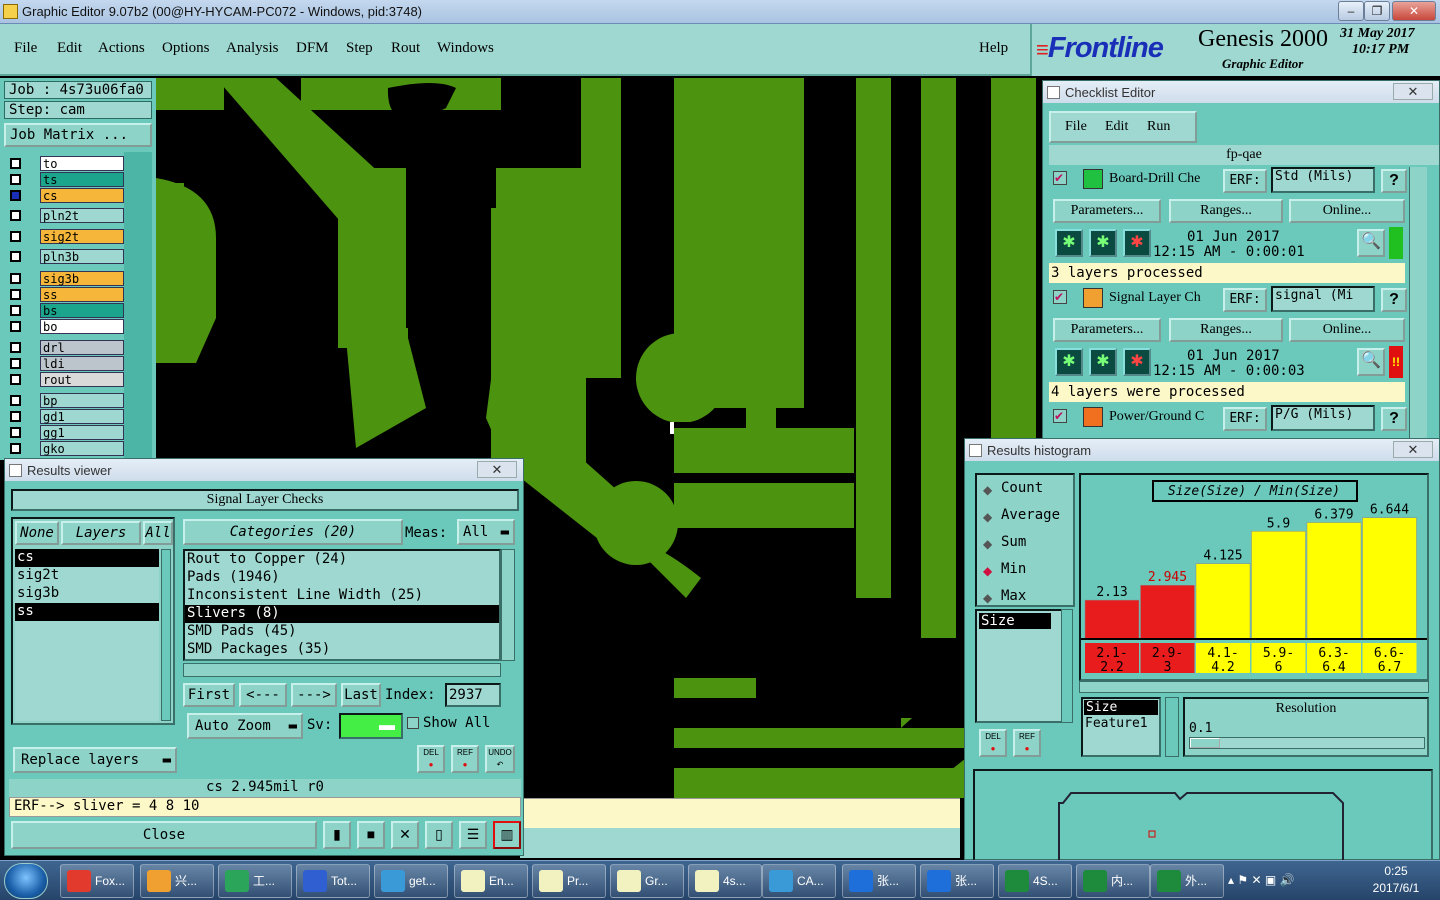  What do you see at coordinates (121, 48) in the screenshot?
I see `menu-actions: Actions` at bounding box center [121, 48].